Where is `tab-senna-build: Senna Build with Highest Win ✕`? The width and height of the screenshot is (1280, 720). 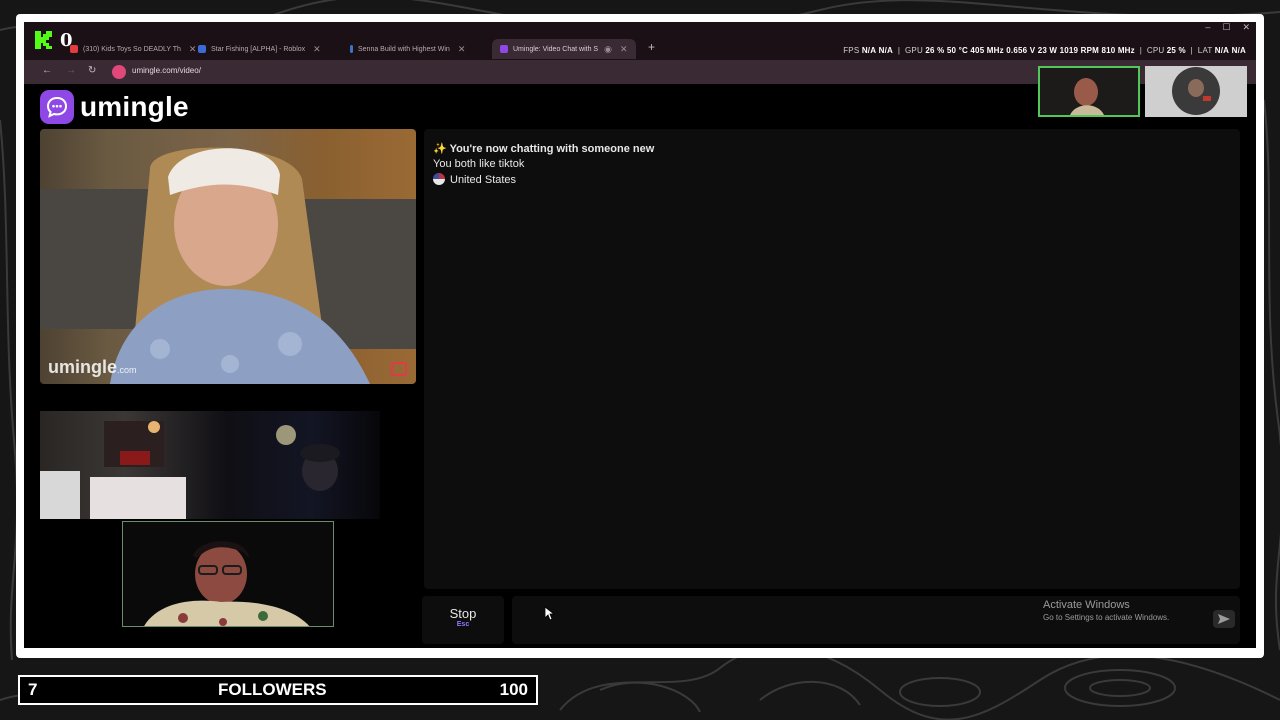
tab-senna-build: Senna Build with Highest Win ✕ is located at coordinates (407, 49).